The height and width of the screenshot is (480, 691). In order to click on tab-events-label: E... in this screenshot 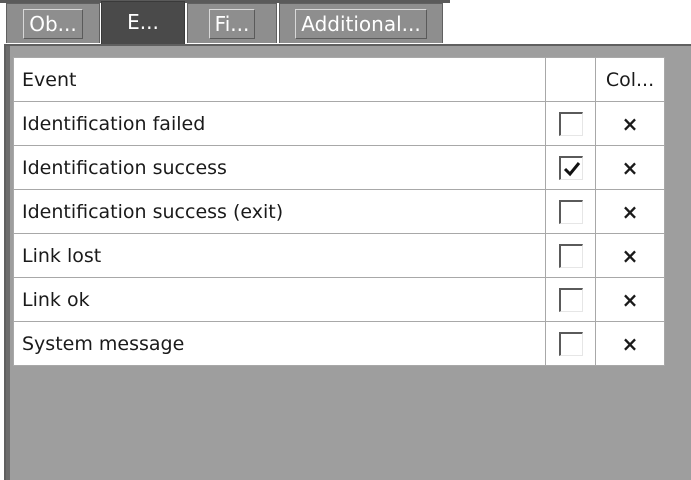, I will do `click(143, 22)`.